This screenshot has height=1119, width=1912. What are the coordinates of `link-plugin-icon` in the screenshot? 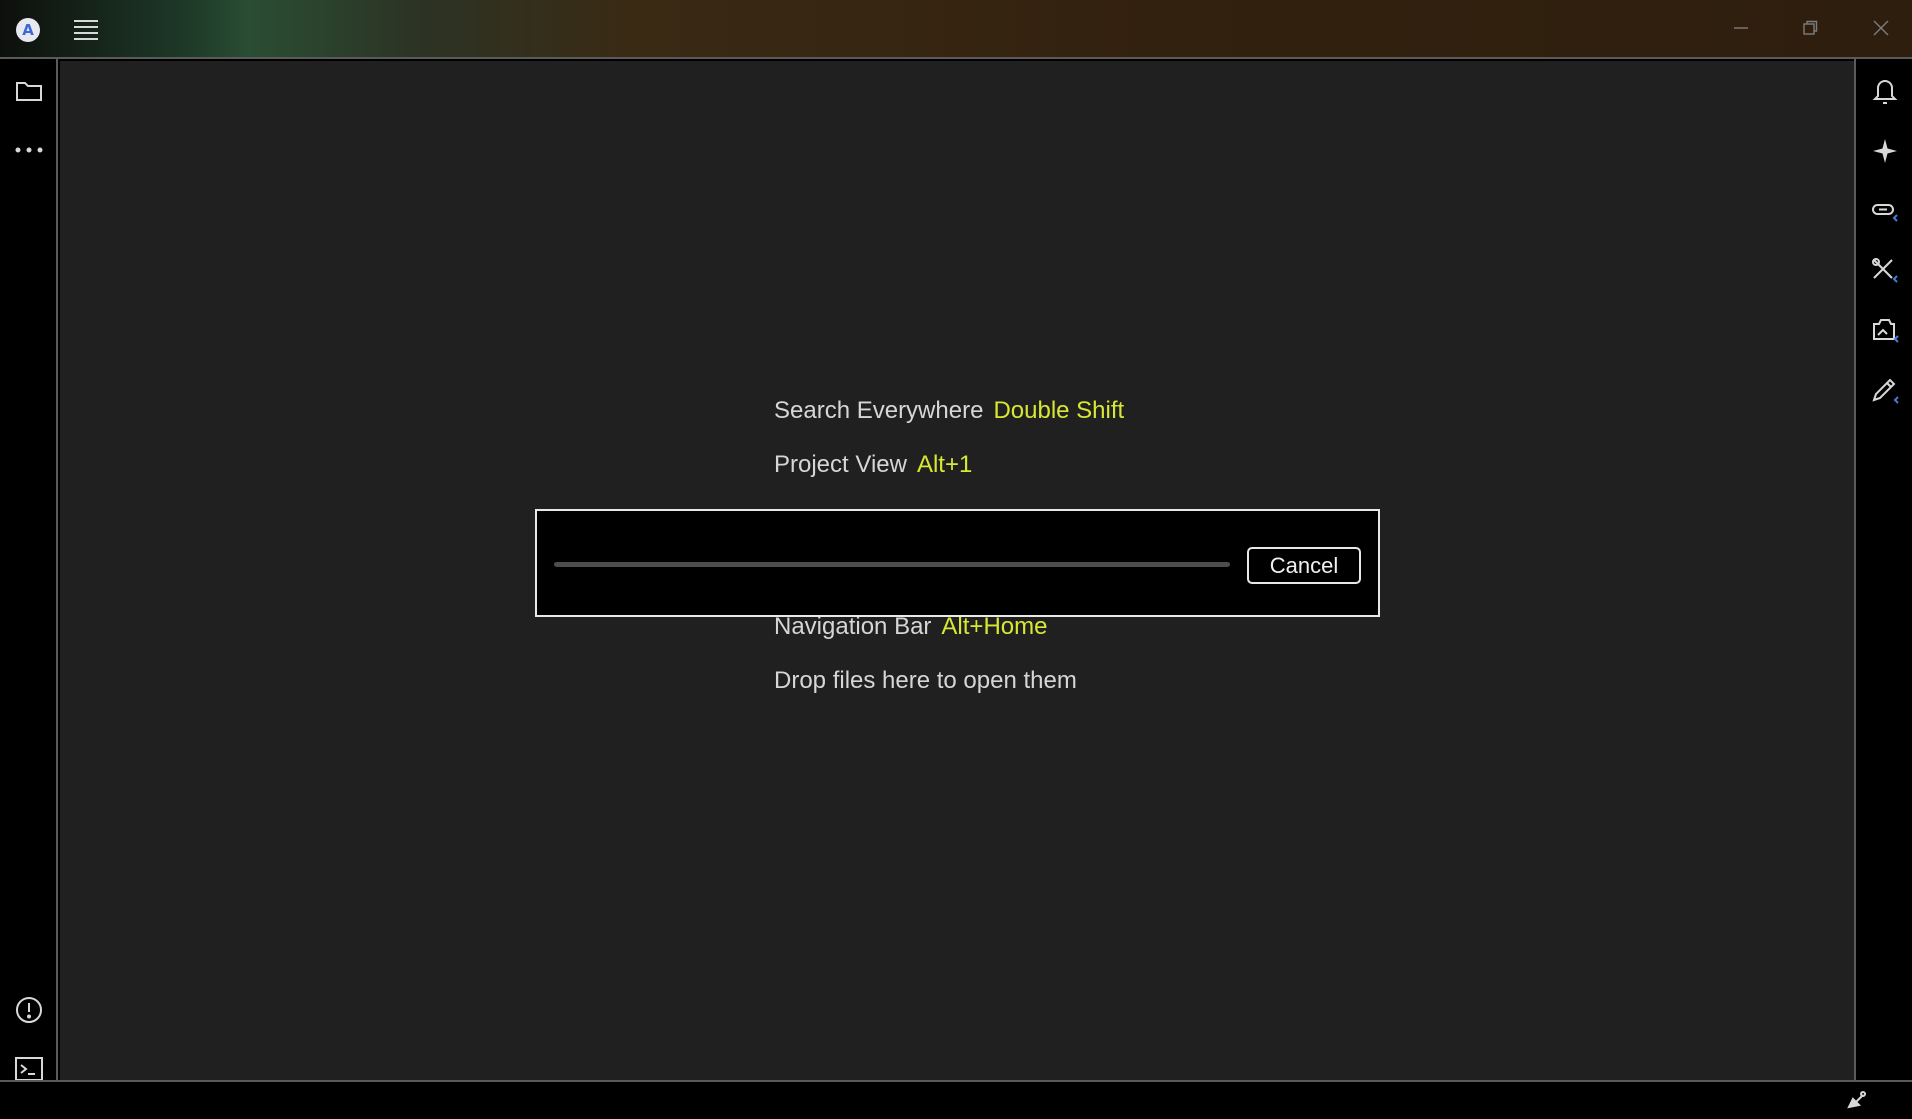 It's located at (1885, 211).